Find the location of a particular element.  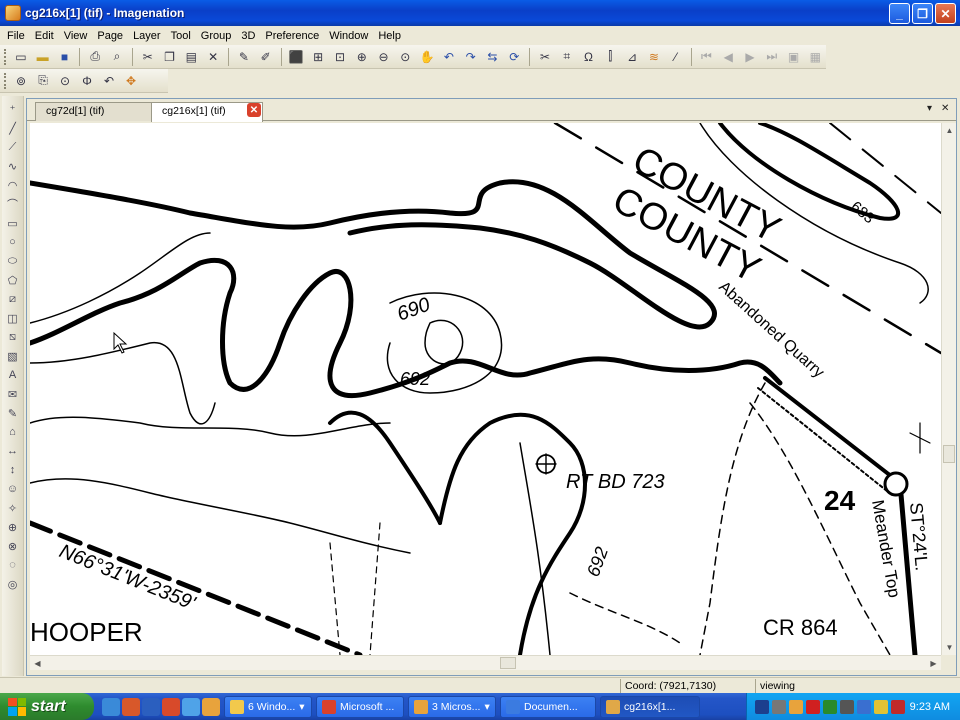

word-icon is located at coordinates (151, 706).